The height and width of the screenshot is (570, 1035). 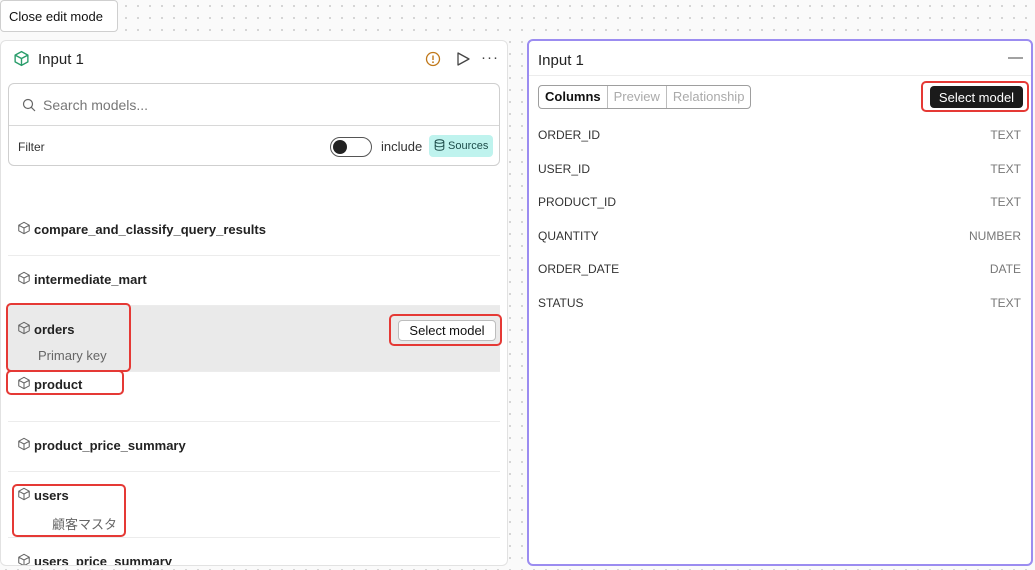 What do you see at coordinates (254, 60) in the screenshot?
I see `panel-header: Input 1 ···` at bounding box center [254, 60].